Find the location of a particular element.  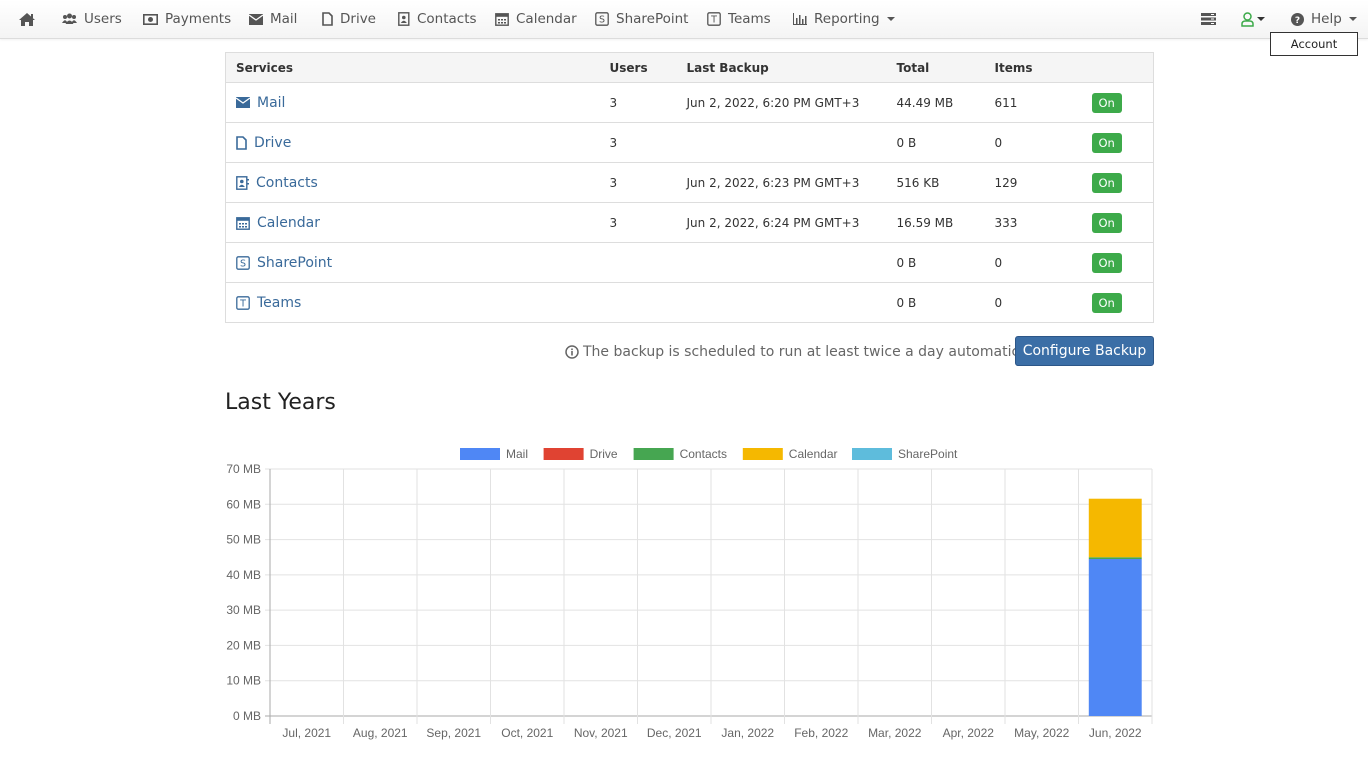

items-cell: 129 is located at coordinates (1033, 182).